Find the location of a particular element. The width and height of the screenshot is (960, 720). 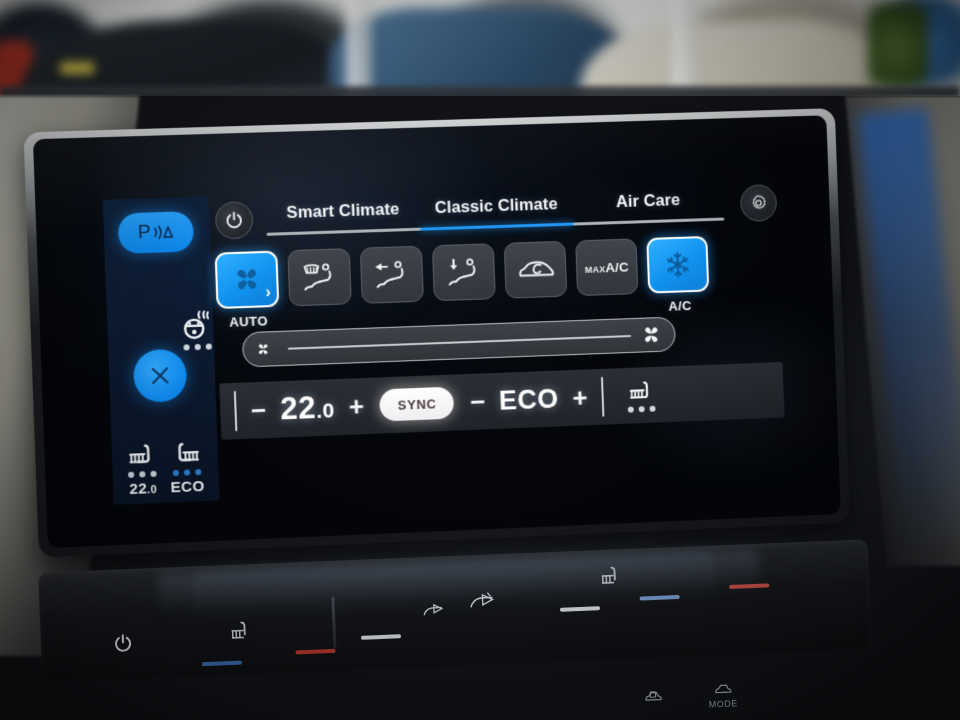

eco-value: ECO is located at coordinates (529, 399).